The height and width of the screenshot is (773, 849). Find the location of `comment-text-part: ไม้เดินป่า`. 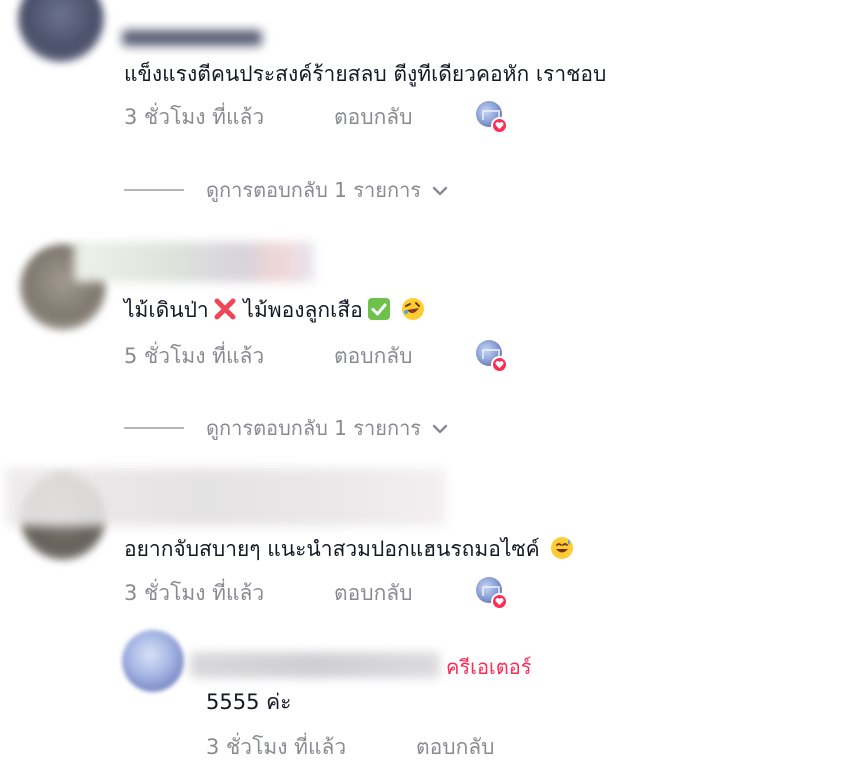

comment-text-part: ไม้เดินป่า is located at coordinates (166, 310).